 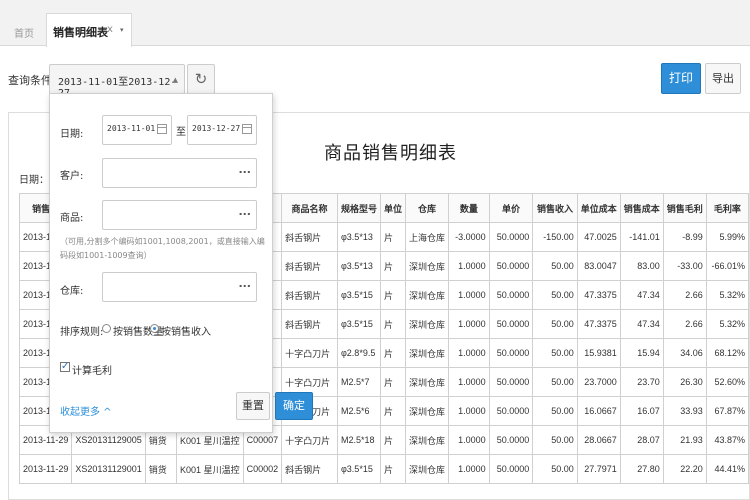 I want to click on table-cell: 83.00, so click(x=641, y=266).